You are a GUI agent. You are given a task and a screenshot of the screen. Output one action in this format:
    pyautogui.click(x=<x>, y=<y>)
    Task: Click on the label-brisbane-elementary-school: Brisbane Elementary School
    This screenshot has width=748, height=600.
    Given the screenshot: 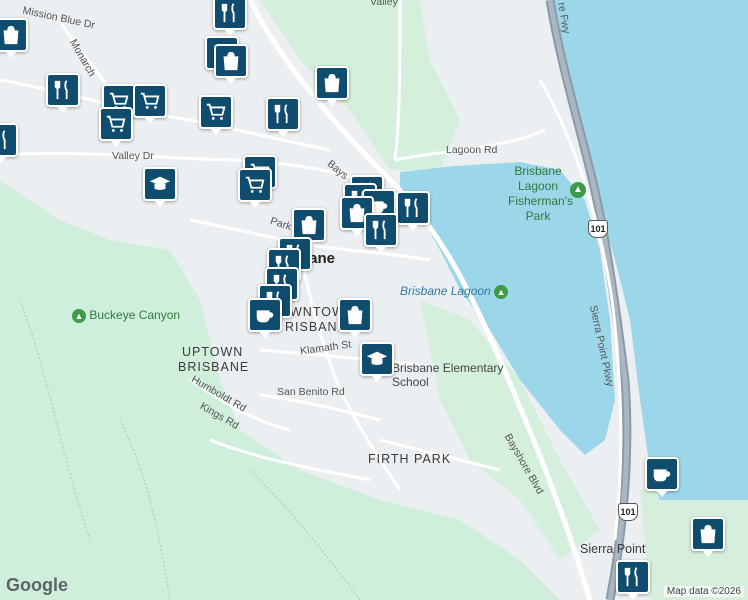 What is the action you would take?
    pyautogui.click(x=448, y=375)
    